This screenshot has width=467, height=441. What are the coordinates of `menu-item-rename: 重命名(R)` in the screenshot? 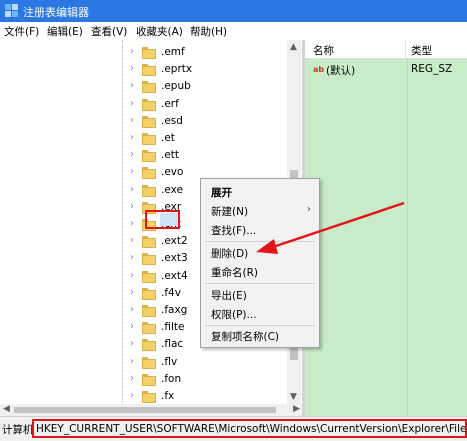 It's located at (234, 272).